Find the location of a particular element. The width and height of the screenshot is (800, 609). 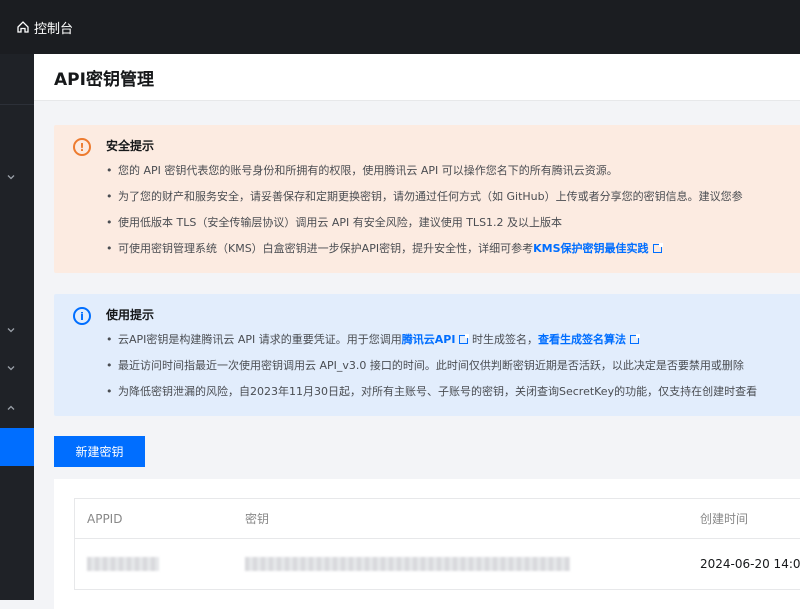

column-created-time: 创建时间 is located at coordinates (724, 519).